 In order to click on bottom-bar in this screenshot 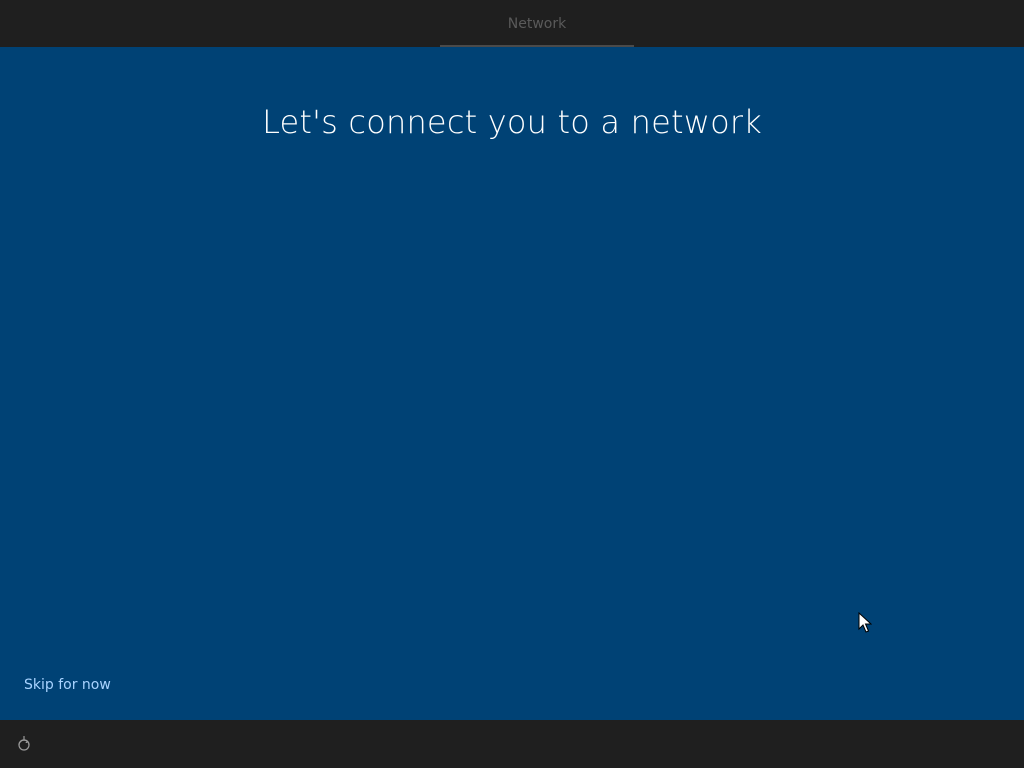, I will do `click(512, 744)`.